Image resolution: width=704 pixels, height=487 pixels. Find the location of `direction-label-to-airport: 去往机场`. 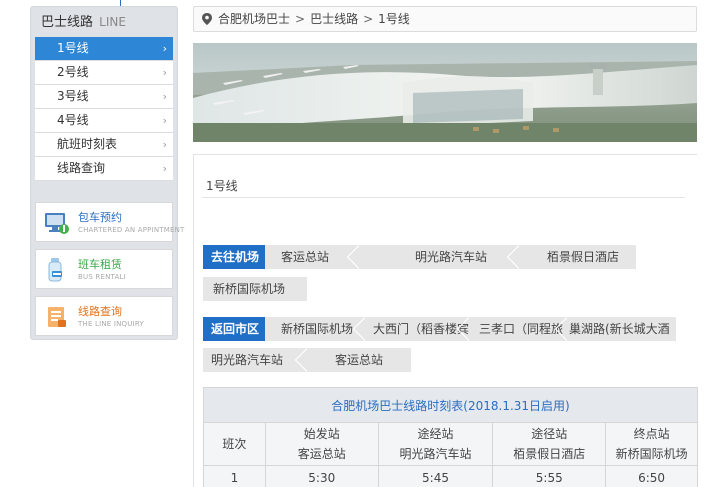

direction-label-to-airport: 去往机场 is located at coordinates (238, 257).